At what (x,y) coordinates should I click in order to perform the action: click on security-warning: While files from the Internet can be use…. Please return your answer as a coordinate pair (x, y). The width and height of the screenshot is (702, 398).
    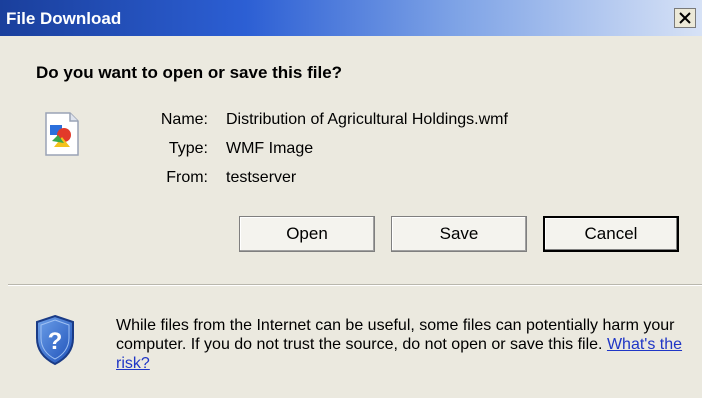
    Looking at the image, I should click on (401, 344).